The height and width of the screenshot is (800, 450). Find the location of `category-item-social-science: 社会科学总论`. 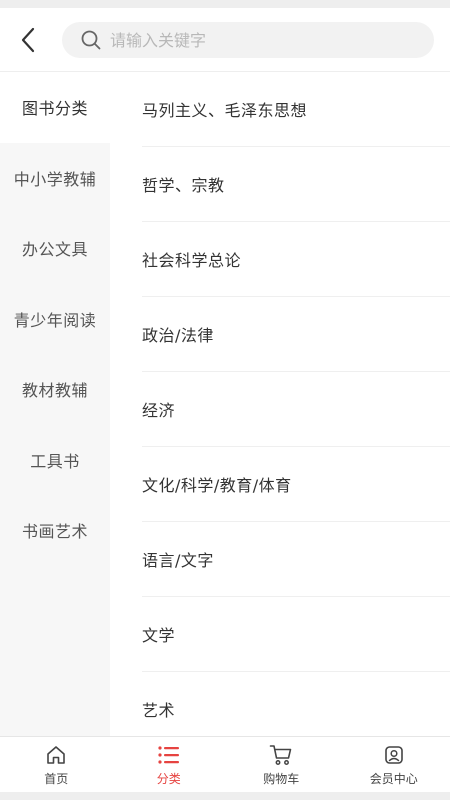

category-item-social-science: 社会科学总论 is located at coordinates (296, 259).